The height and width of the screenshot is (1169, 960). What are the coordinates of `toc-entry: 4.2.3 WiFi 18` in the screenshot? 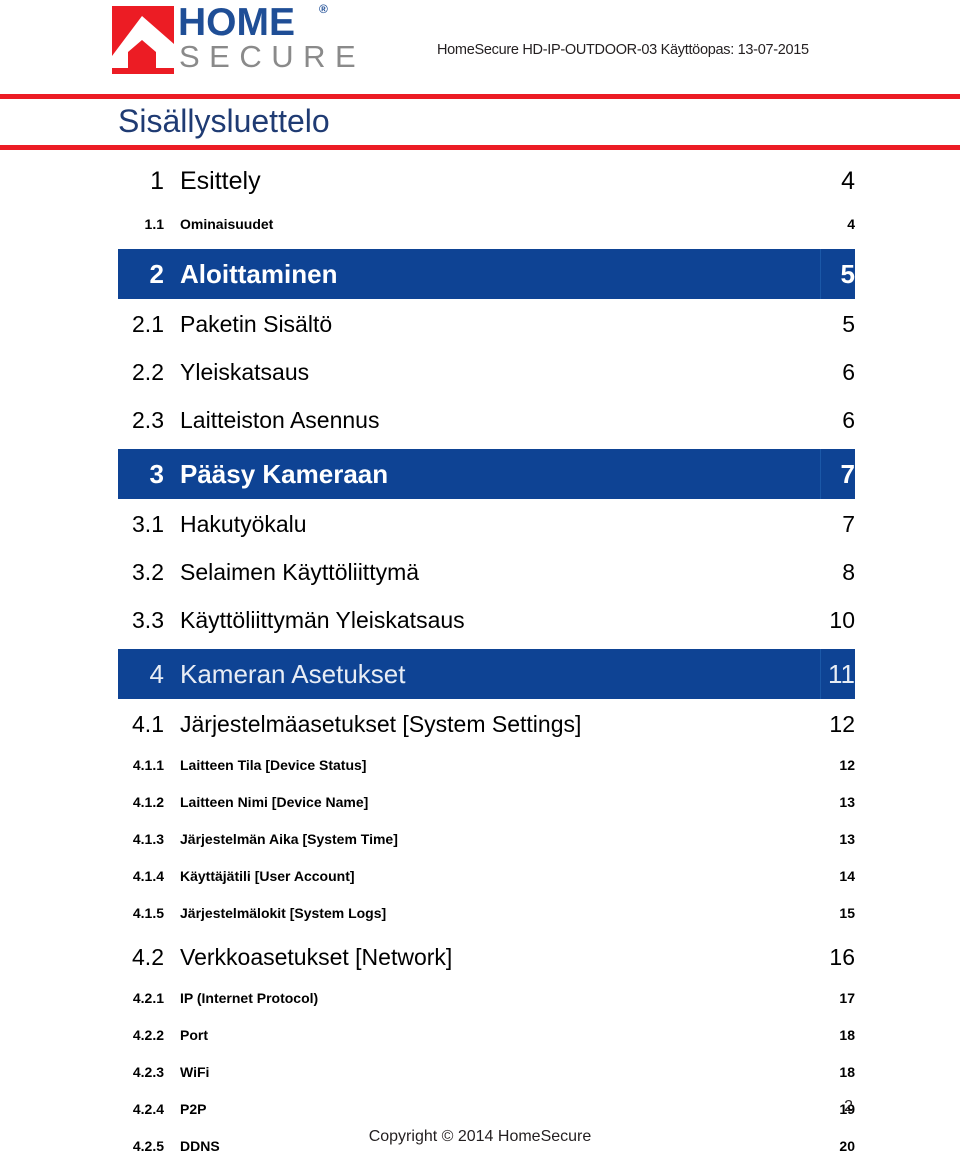 It's located at (480, 1076).